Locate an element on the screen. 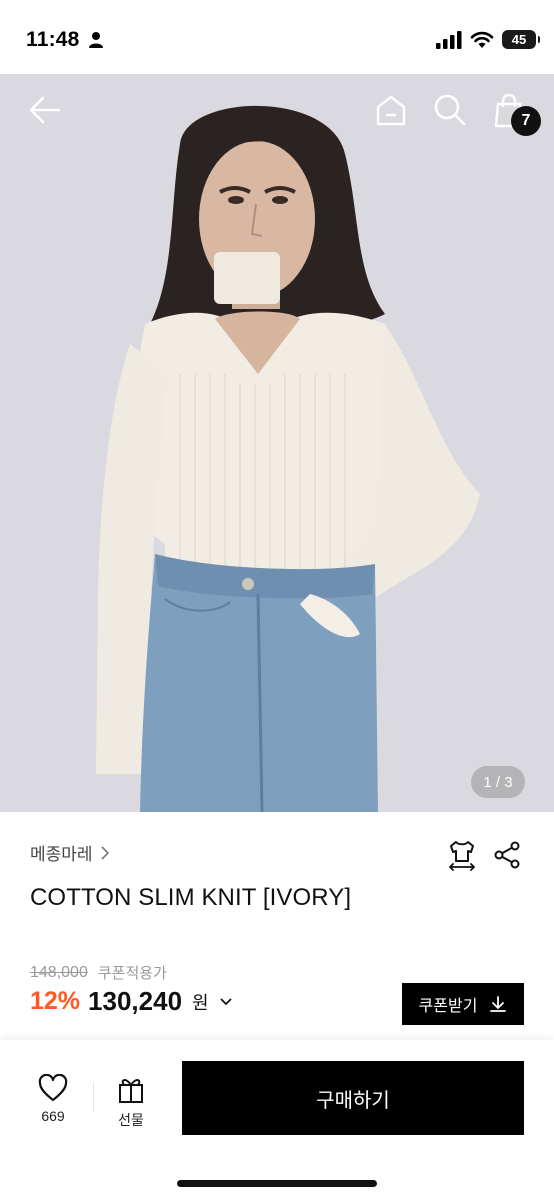 The height and width of the screenshot is (1200, 554). price-details-toggle: 12% 130,240 원 is located at coordinates (131, 1001).